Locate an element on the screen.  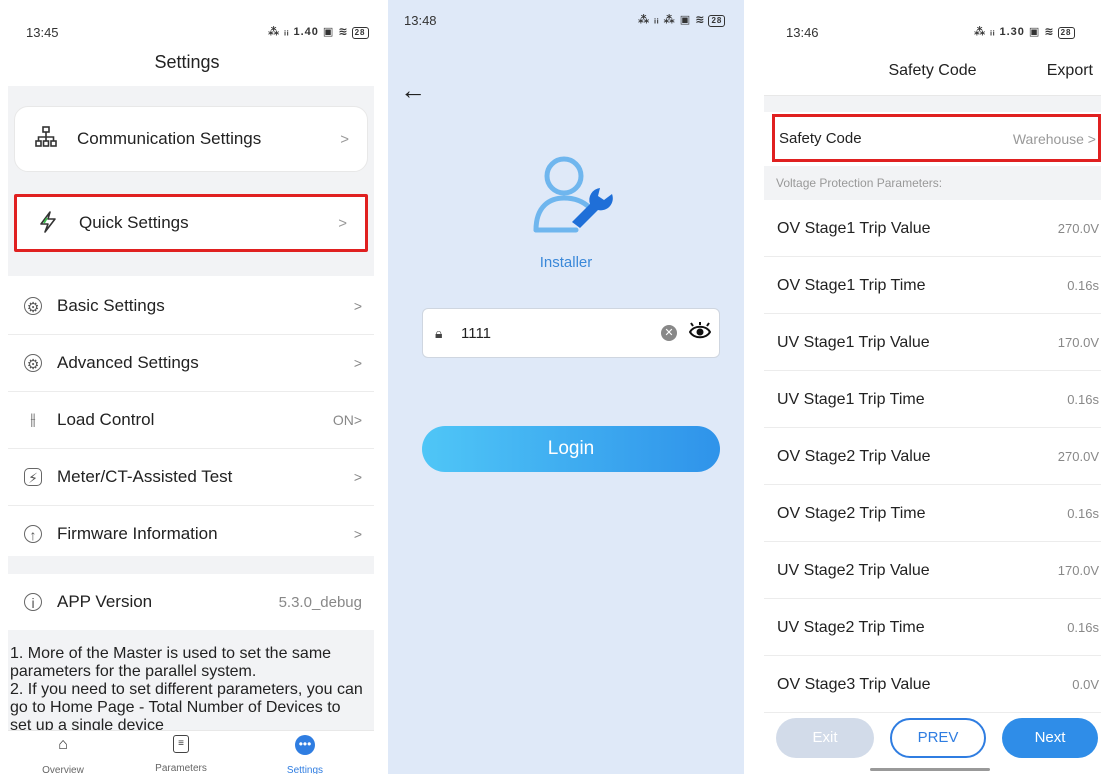
row-label: APP Version is located at coordinates (105, 601).